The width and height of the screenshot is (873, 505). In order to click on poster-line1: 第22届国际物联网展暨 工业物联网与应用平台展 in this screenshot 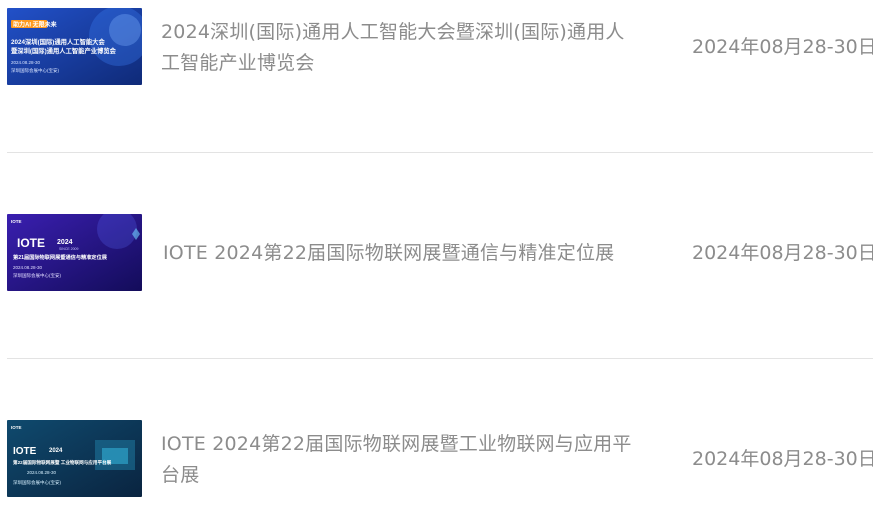, I will do `click(62, 462)`.